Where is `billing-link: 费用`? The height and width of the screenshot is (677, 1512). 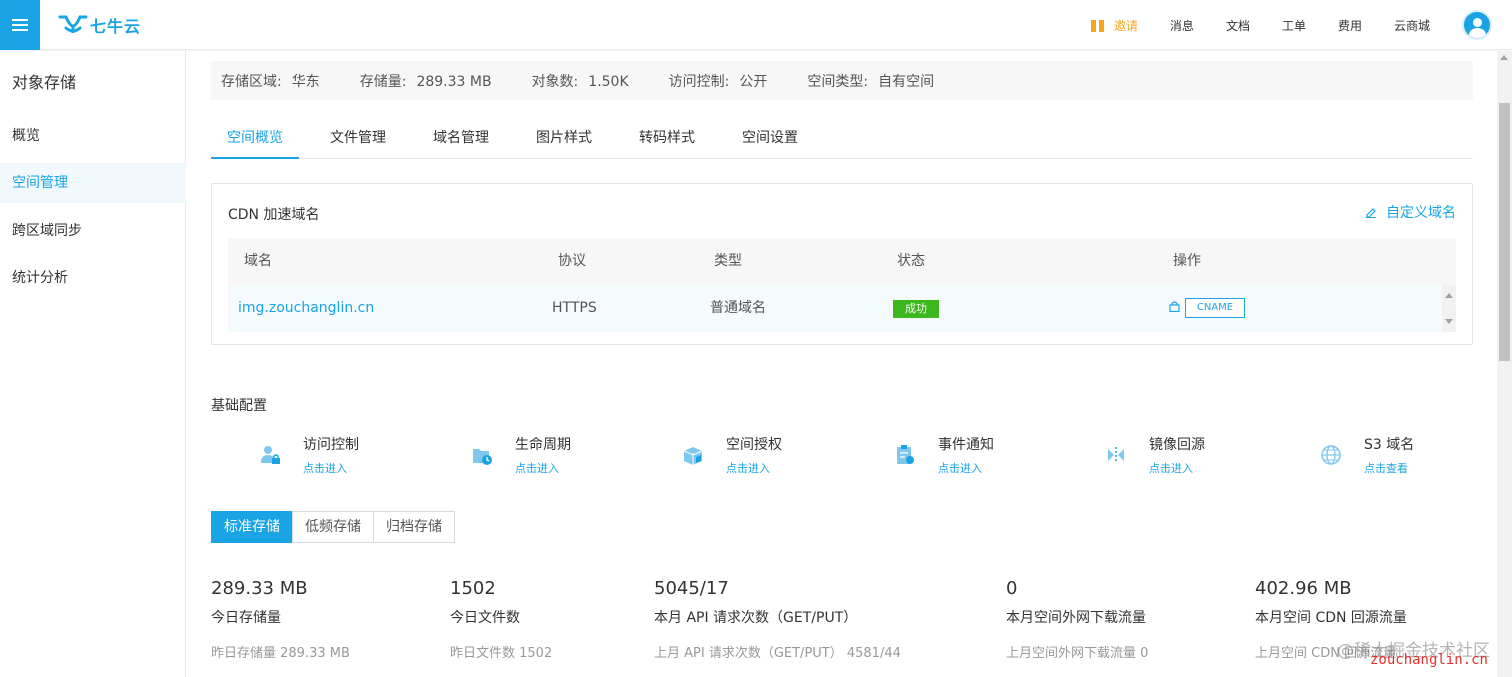
billing-link: 费用 is located at coordinates (1350, 25).